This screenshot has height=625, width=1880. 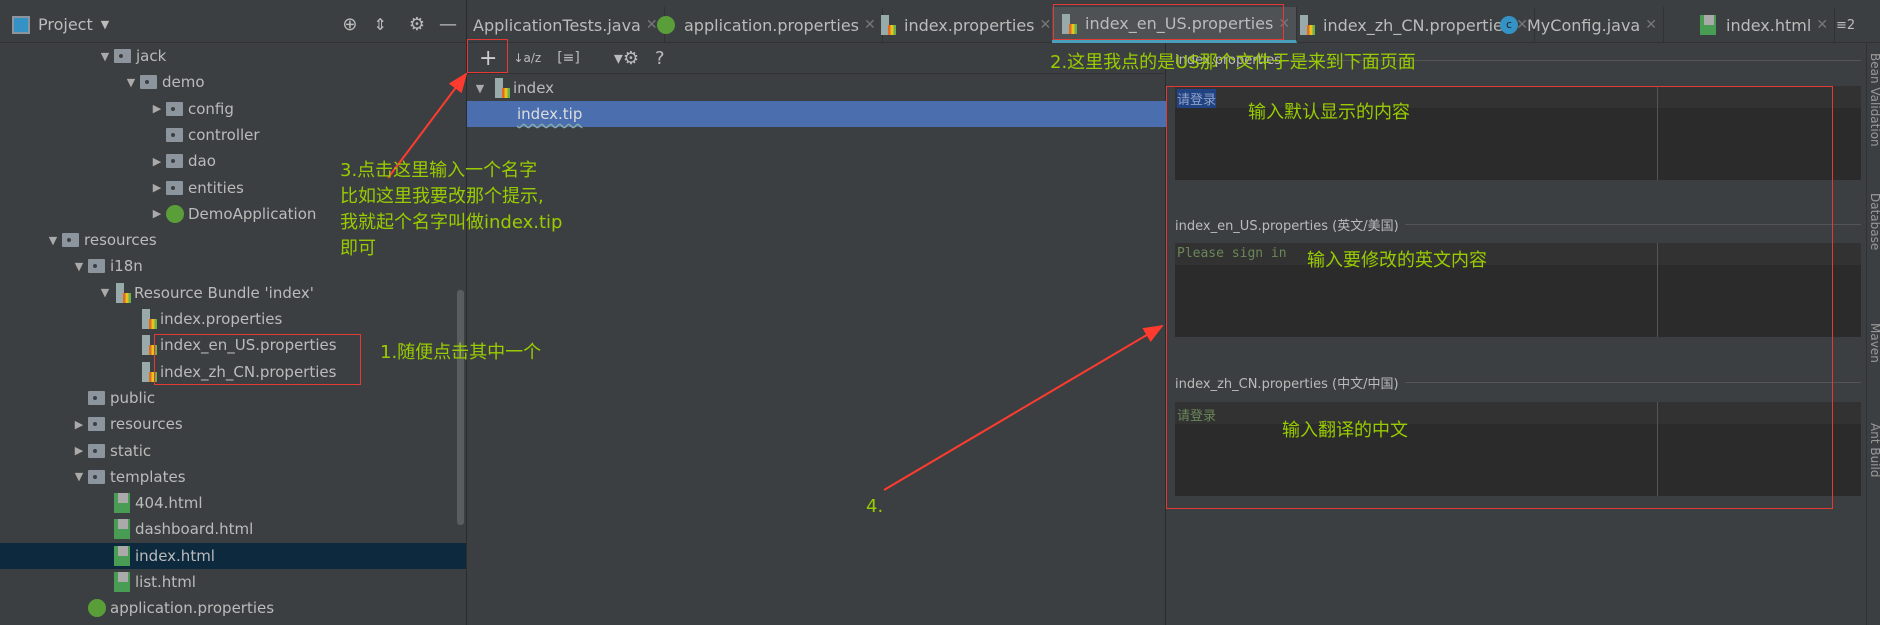 What do you see at coordinates (1233, 62) in the screenshot?
I see `annotation-step2: 2.这里我点的是US那个文件于是来到下面页面` at bounding box center [1233, 62].